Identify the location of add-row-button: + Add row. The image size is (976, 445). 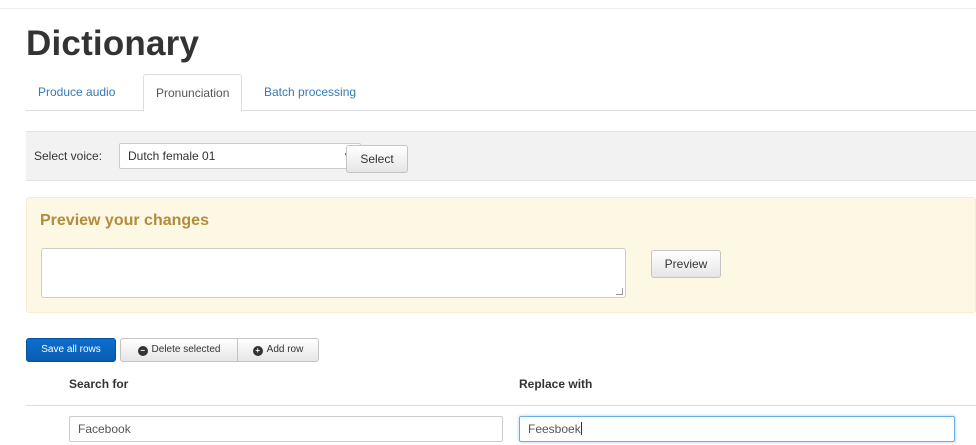
(278, 350).